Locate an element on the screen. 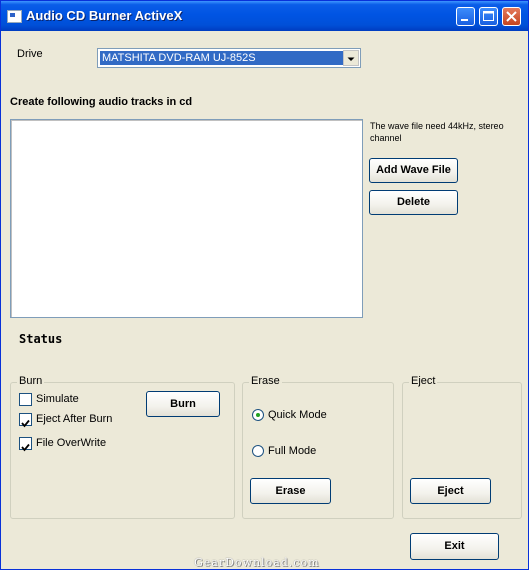  watermark-text: GearDownload.com is located at coordinates (257, 562).